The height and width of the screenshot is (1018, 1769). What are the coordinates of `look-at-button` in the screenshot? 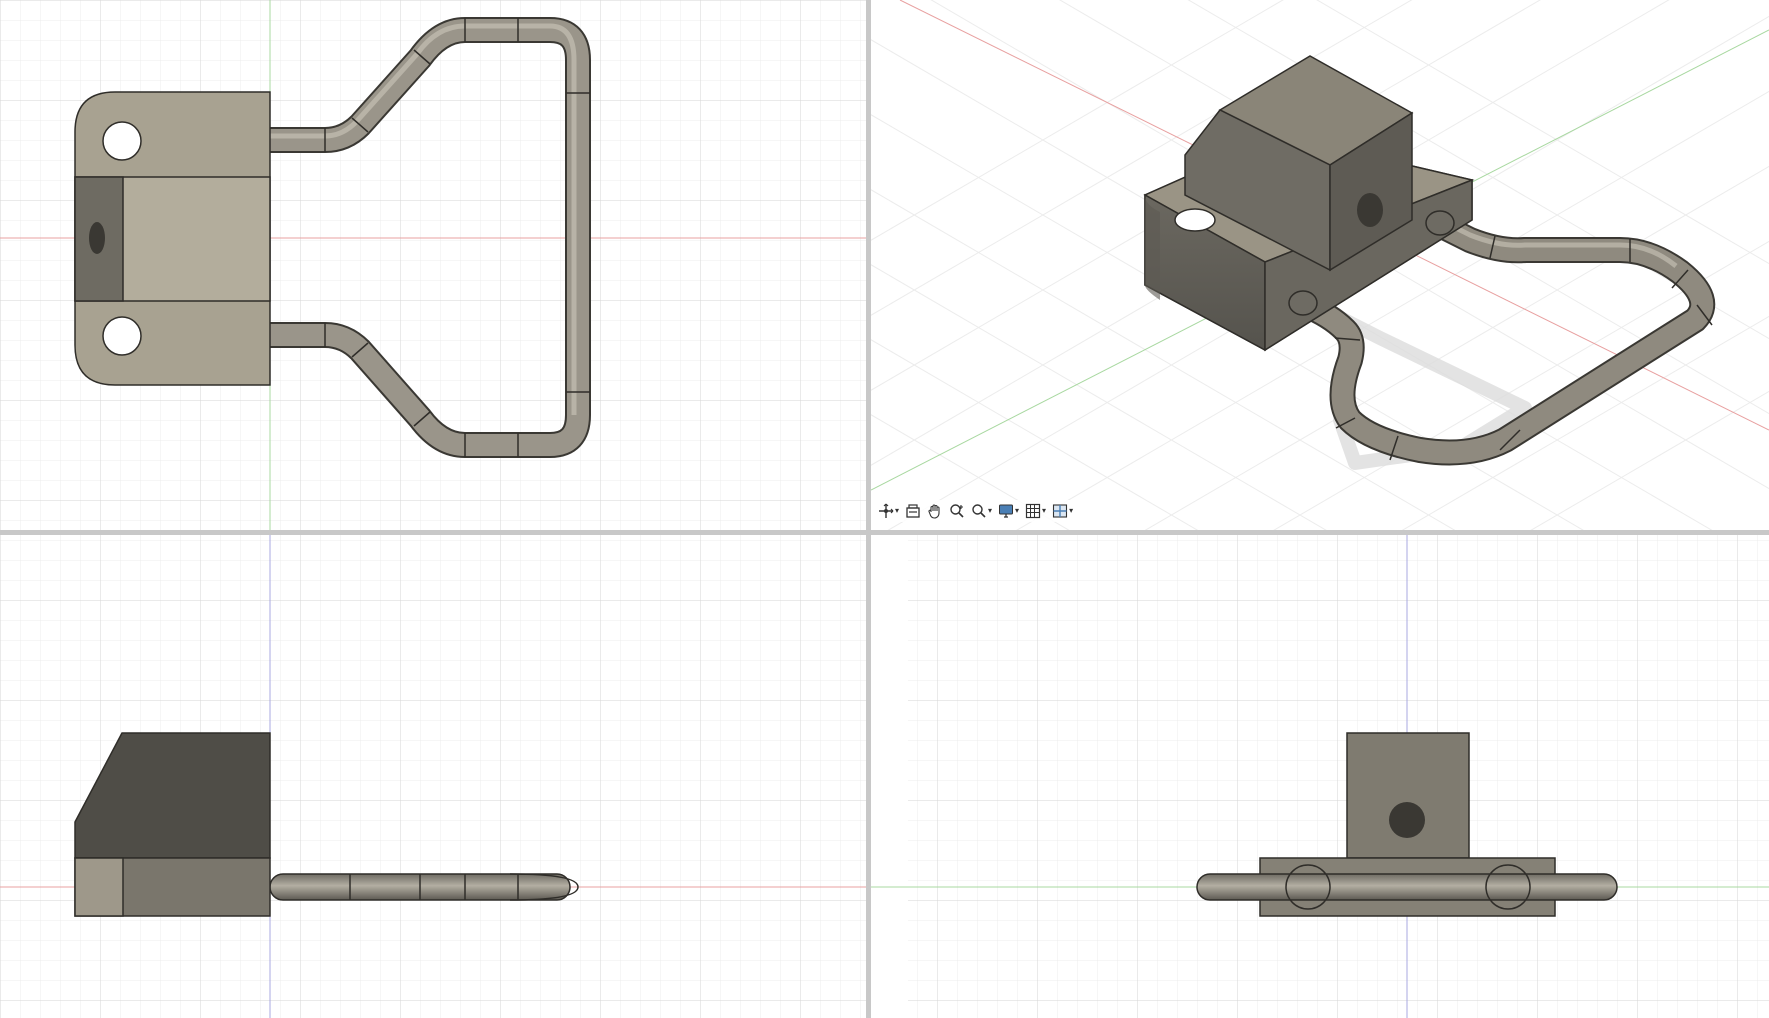 It's located at (913, 511).